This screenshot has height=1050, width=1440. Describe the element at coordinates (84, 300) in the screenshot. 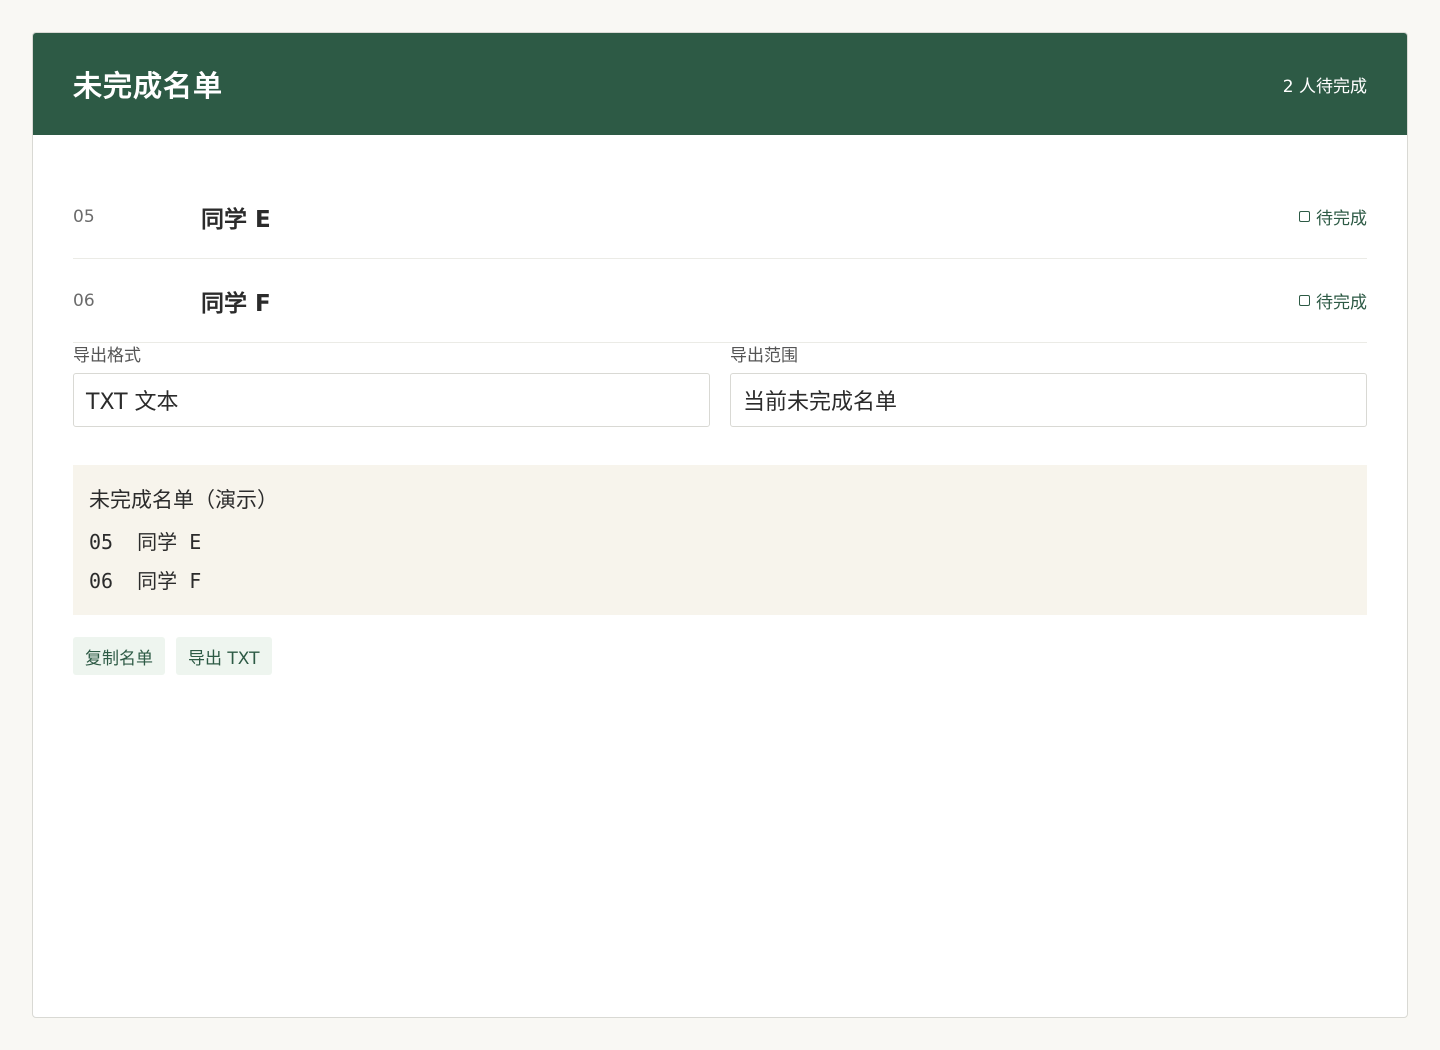

I see `student-number: 06` at that location.